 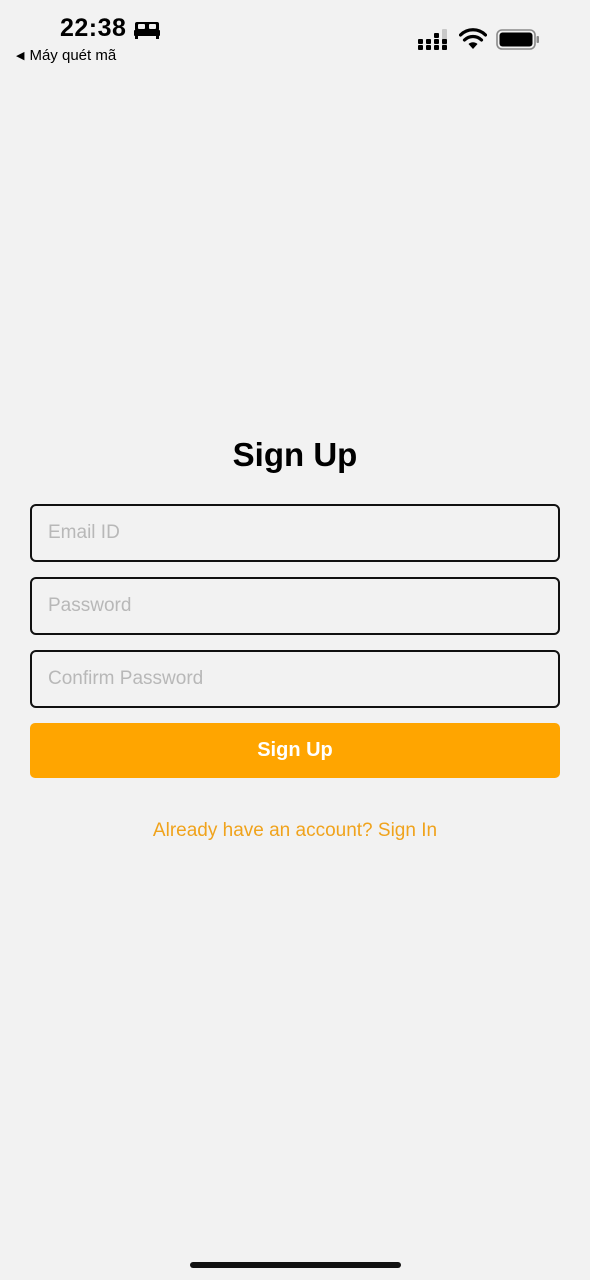 What do you see at coordinates (295, 454) in the screenshot?
I see `page-title: Sign Up` at bounding box center [295, 454].